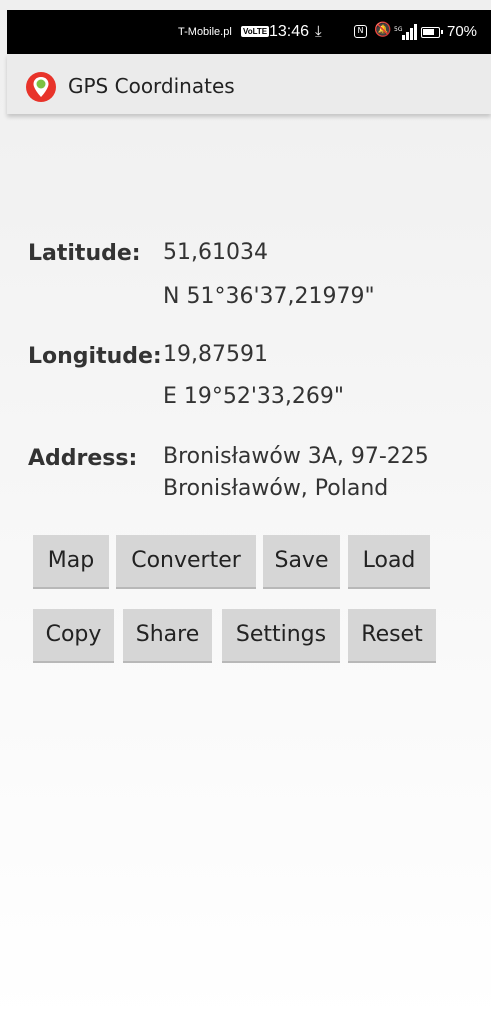 The width and height of the screenshot is (491, 1023). Describe the element at coordinates (318, 31) in the screenshot. I see `download-icon: ⤓` at that location.